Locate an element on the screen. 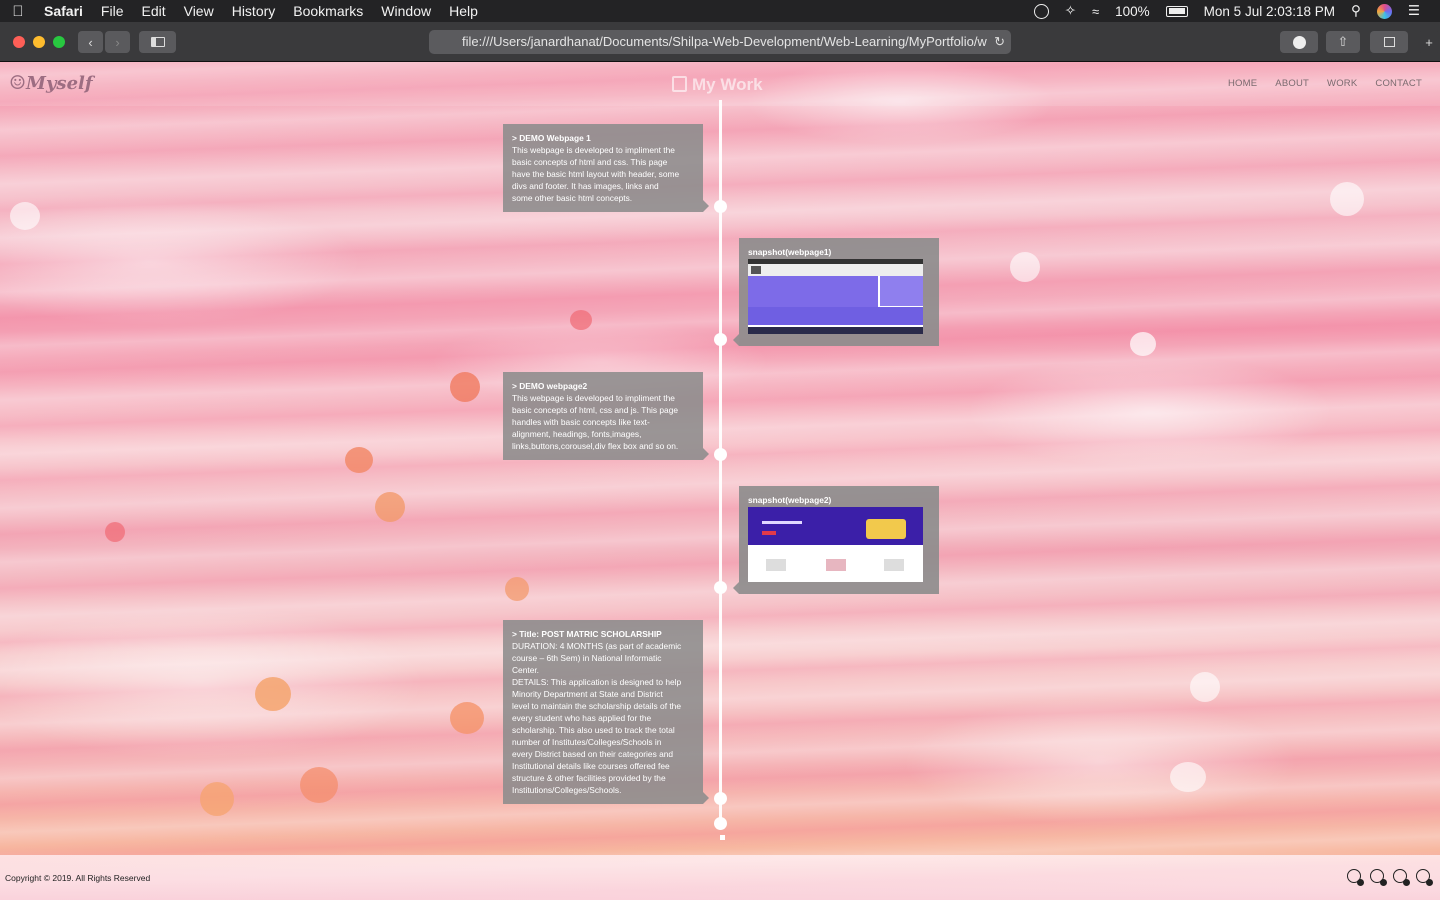  page-title: My Work is located at coordinates (717, 85).